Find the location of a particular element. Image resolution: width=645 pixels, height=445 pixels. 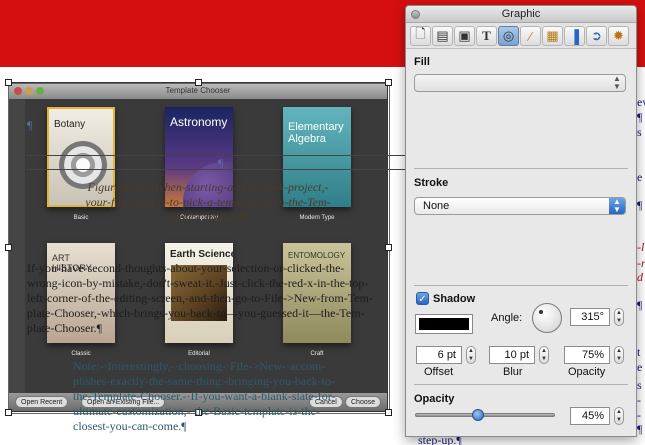

quicktime-icon: ✹ is located at coordinates (618, 36).